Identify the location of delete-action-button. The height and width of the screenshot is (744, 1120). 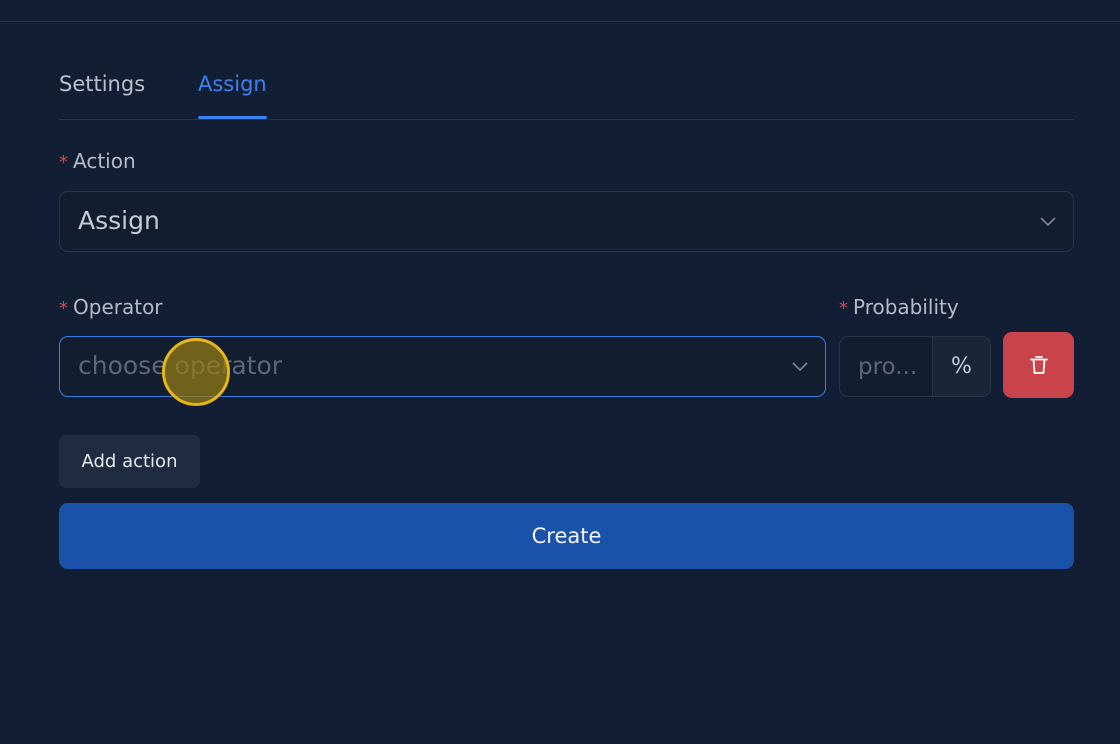
(1038, 365).